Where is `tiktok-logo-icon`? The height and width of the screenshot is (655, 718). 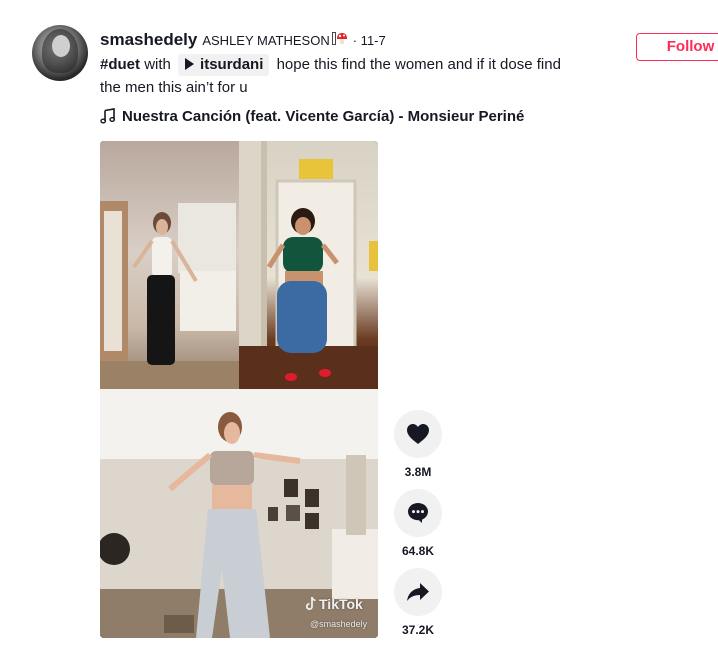
tiktok-logo-icon is located at coordinates (311, 603).